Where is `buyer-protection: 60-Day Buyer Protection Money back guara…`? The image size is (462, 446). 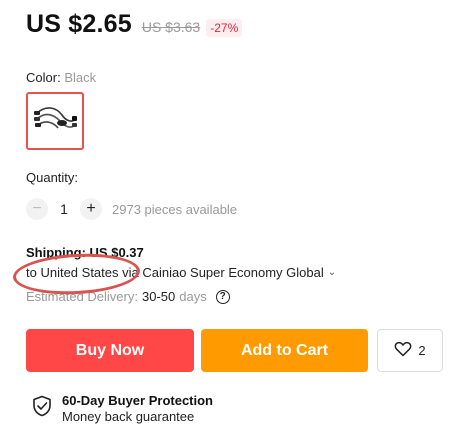
buyer-protection: 60-Day Buyer Protection Money back guara… is located at coordinates (122, 408).